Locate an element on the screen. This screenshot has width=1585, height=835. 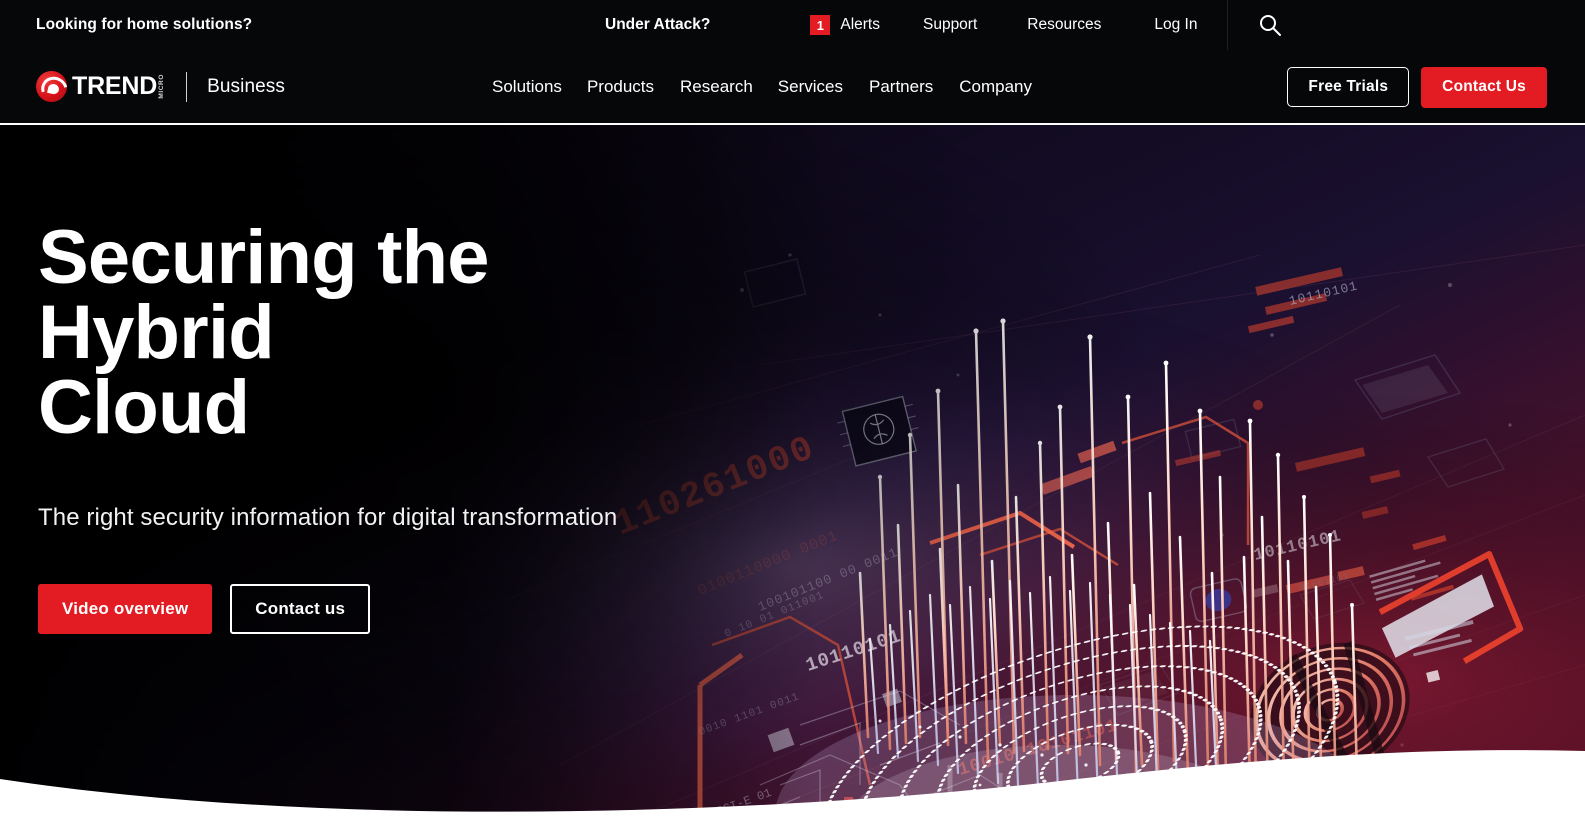
nav-item-solutions: Solutions is located at coordinates (527, 87).